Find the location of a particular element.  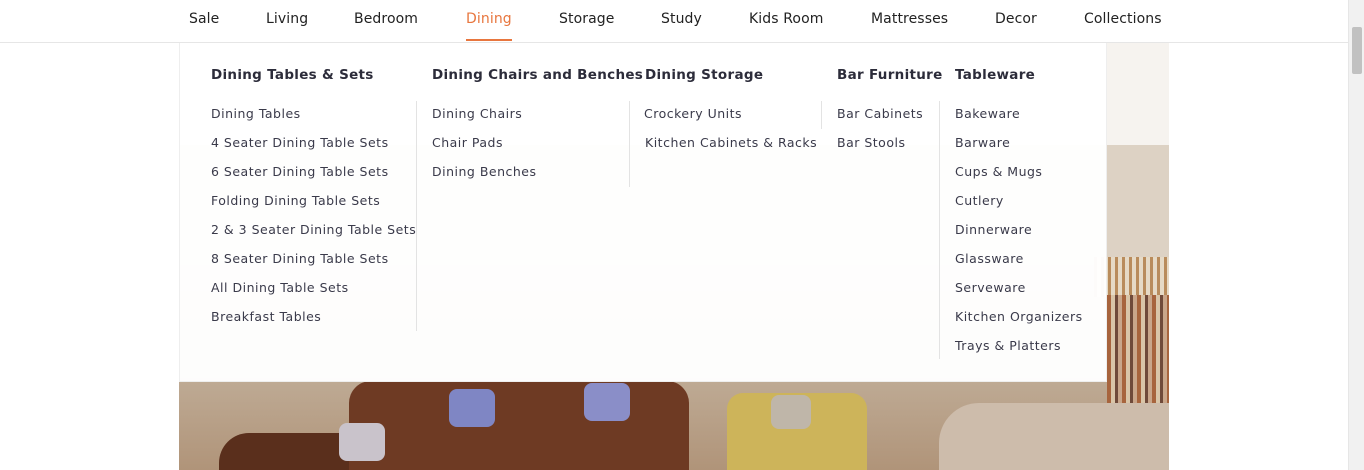

menu-link: Bar Cabinets is located at coordinates (880, 113).